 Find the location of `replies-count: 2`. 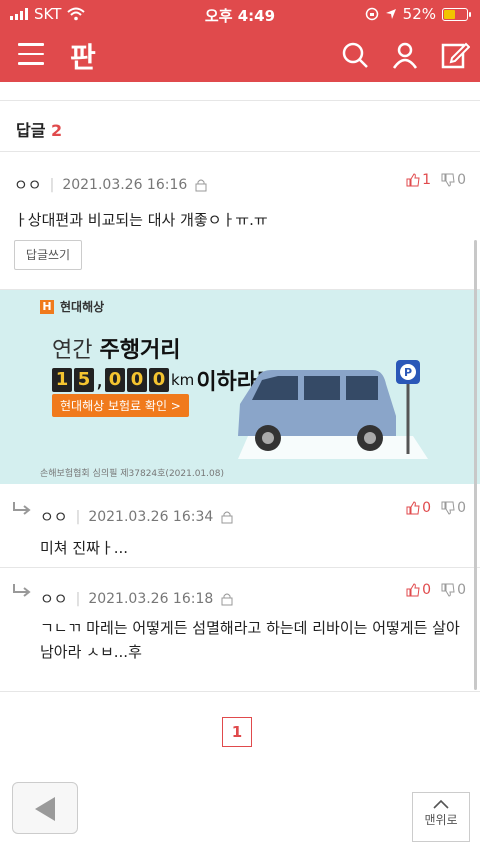

replies-count: 2 is located at coordinates (57, 130).